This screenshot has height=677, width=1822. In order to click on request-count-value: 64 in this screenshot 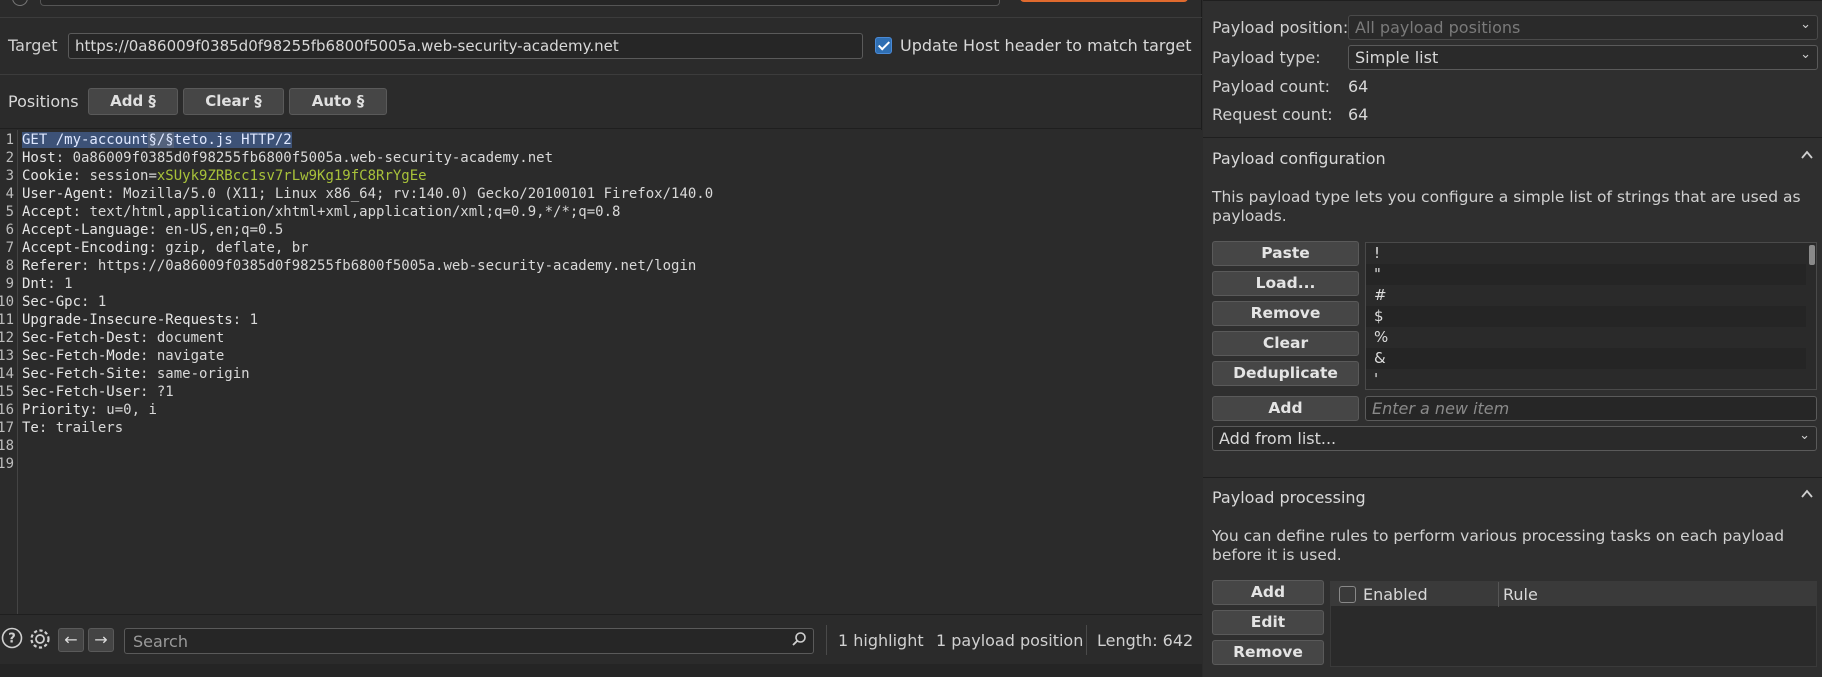, I will do `click(1358, 114)`.